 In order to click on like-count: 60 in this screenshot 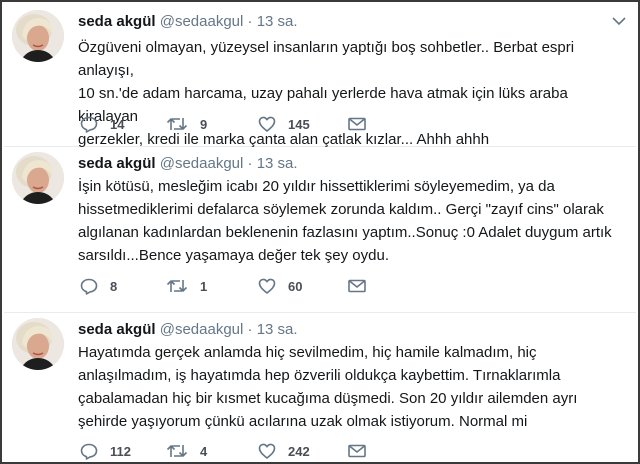, I will do `click(295, 286)`.